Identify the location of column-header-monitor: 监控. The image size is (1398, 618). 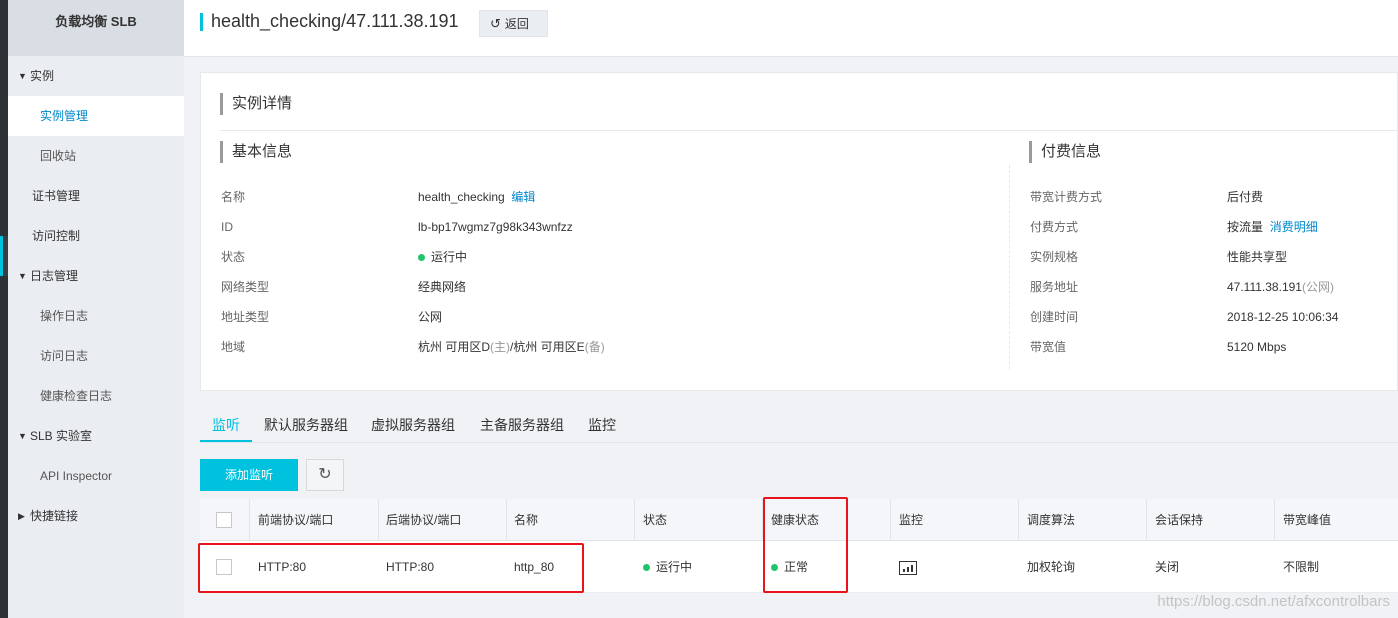
(911, 520).